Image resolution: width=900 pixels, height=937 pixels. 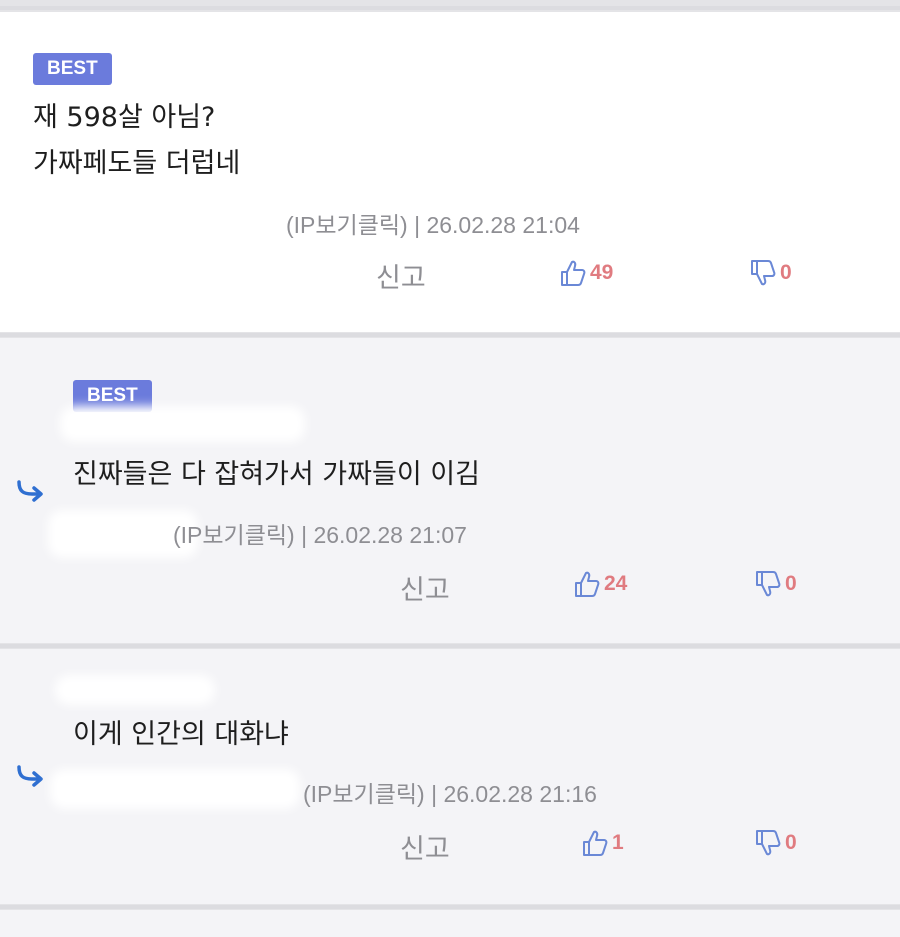 What do you see at coordinates (450, 923) in the screenshot?
I see `next-comment-area` at bounding box center [450, 923].